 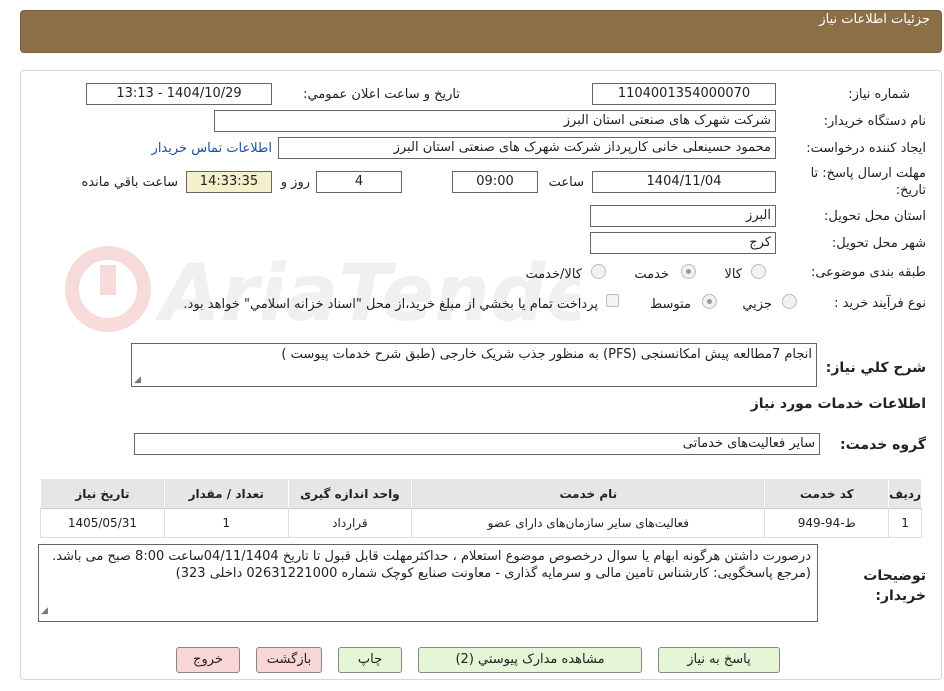 What do you see at coordinates (719, 660) in the screenshot?
I see `reply-button: پاسخ به نياز` at bounding box center [719, 660].